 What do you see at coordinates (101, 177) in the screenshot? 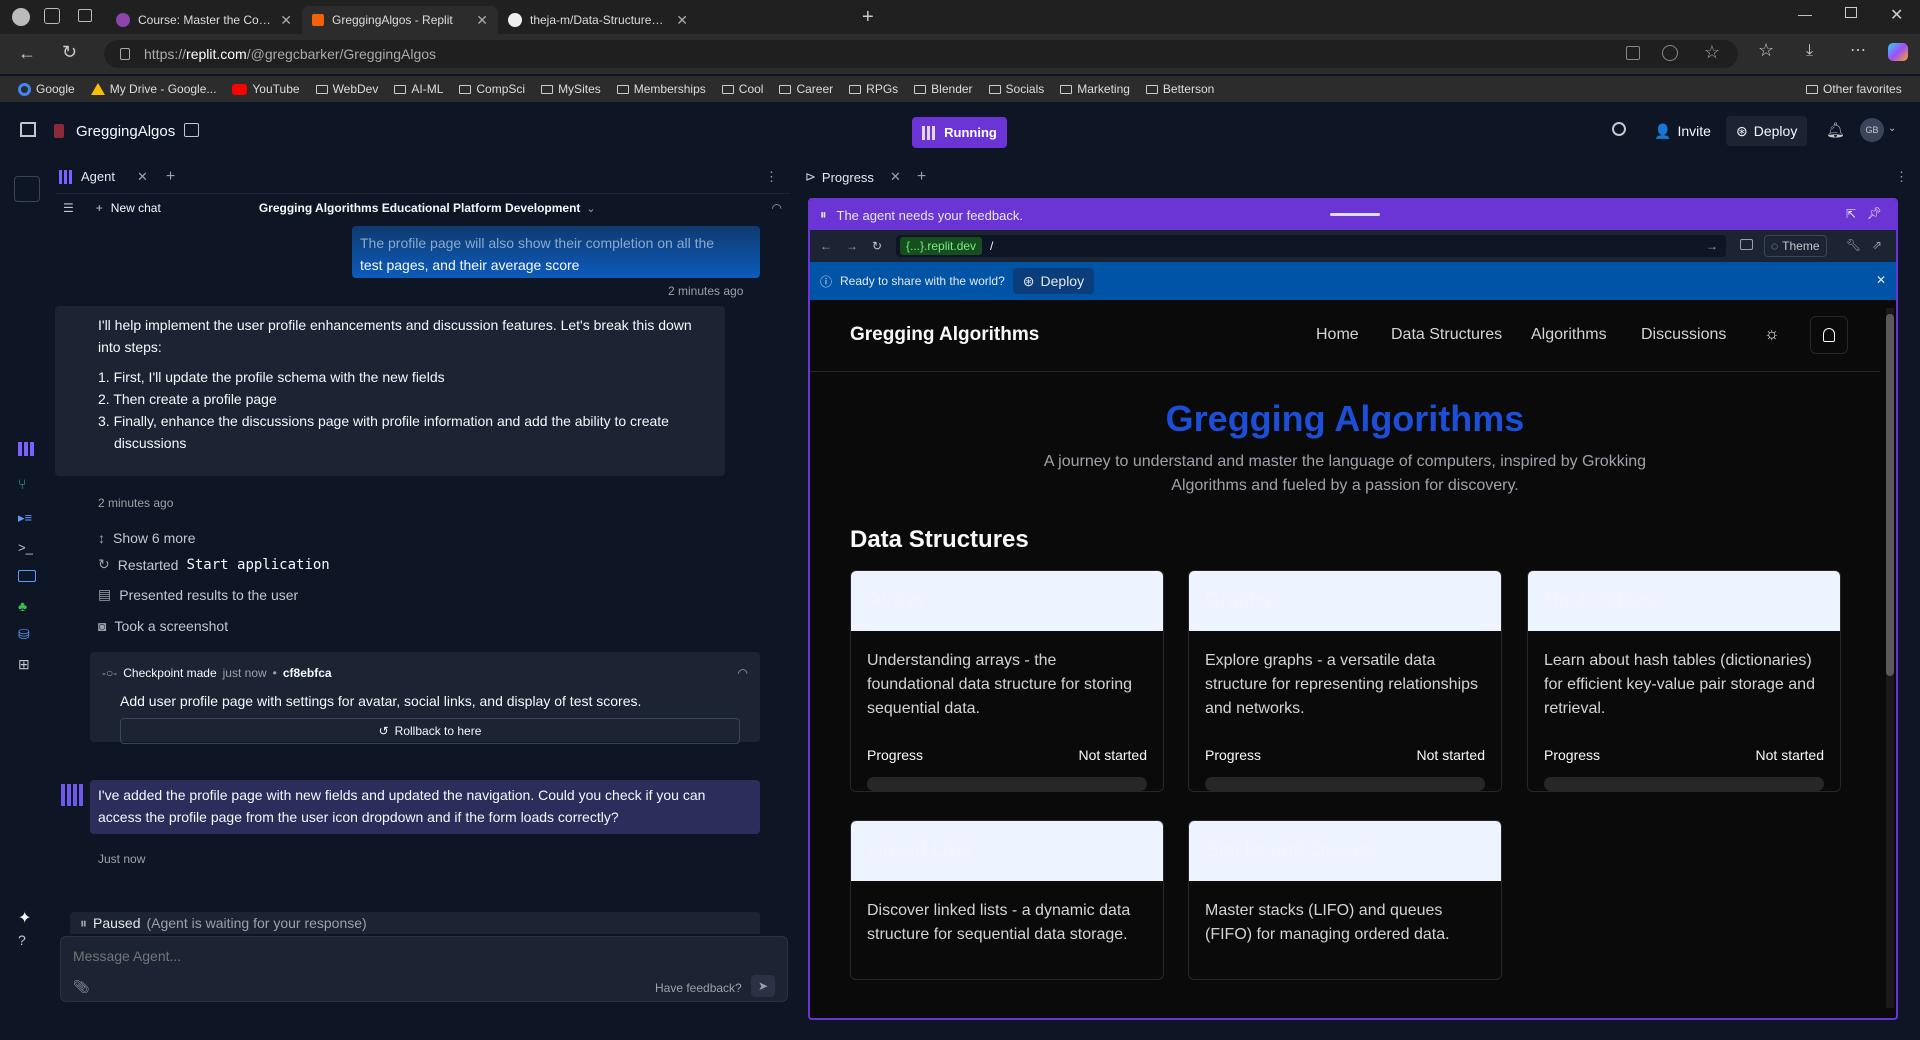
I see `tab-agent: Agent ✕` at bounding box center [101, 177].